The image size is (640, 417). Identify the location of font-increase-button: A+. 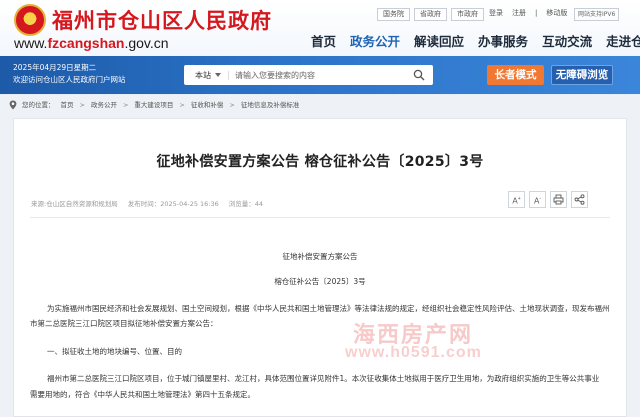
(516, 199).